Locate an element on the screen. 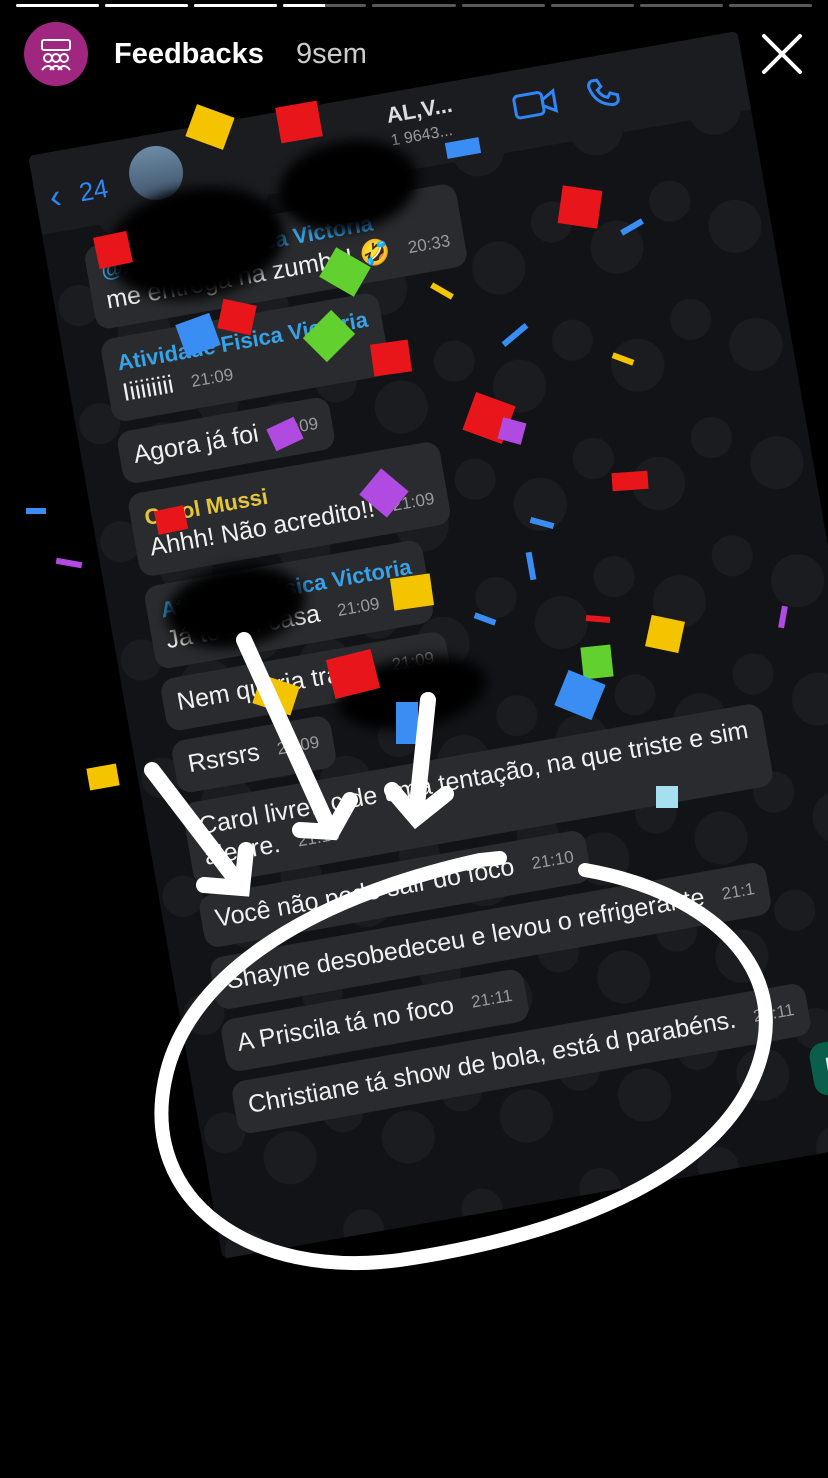 The height and width of the screenshot is (1478, 828). story-avatar-icon is located at coordinates (56, 54).